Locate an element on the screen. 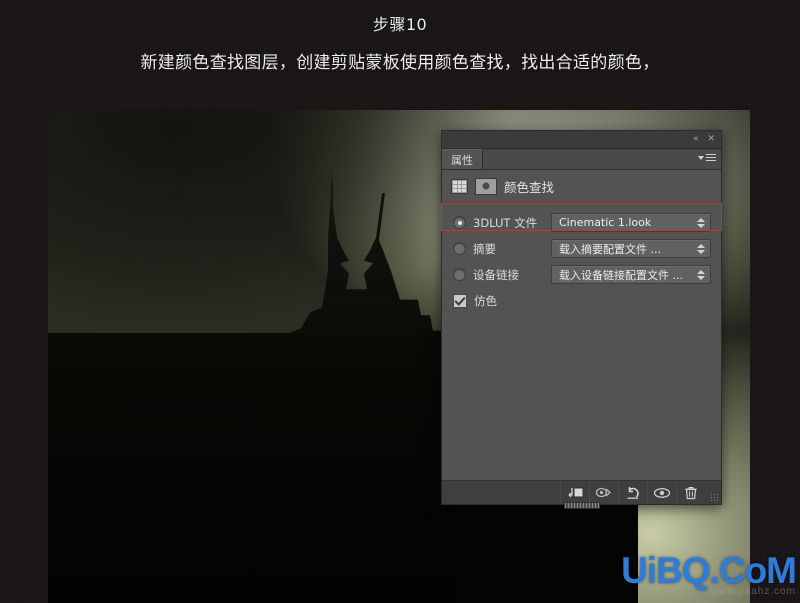  radio-device-link is located at coordinates (459, 274).